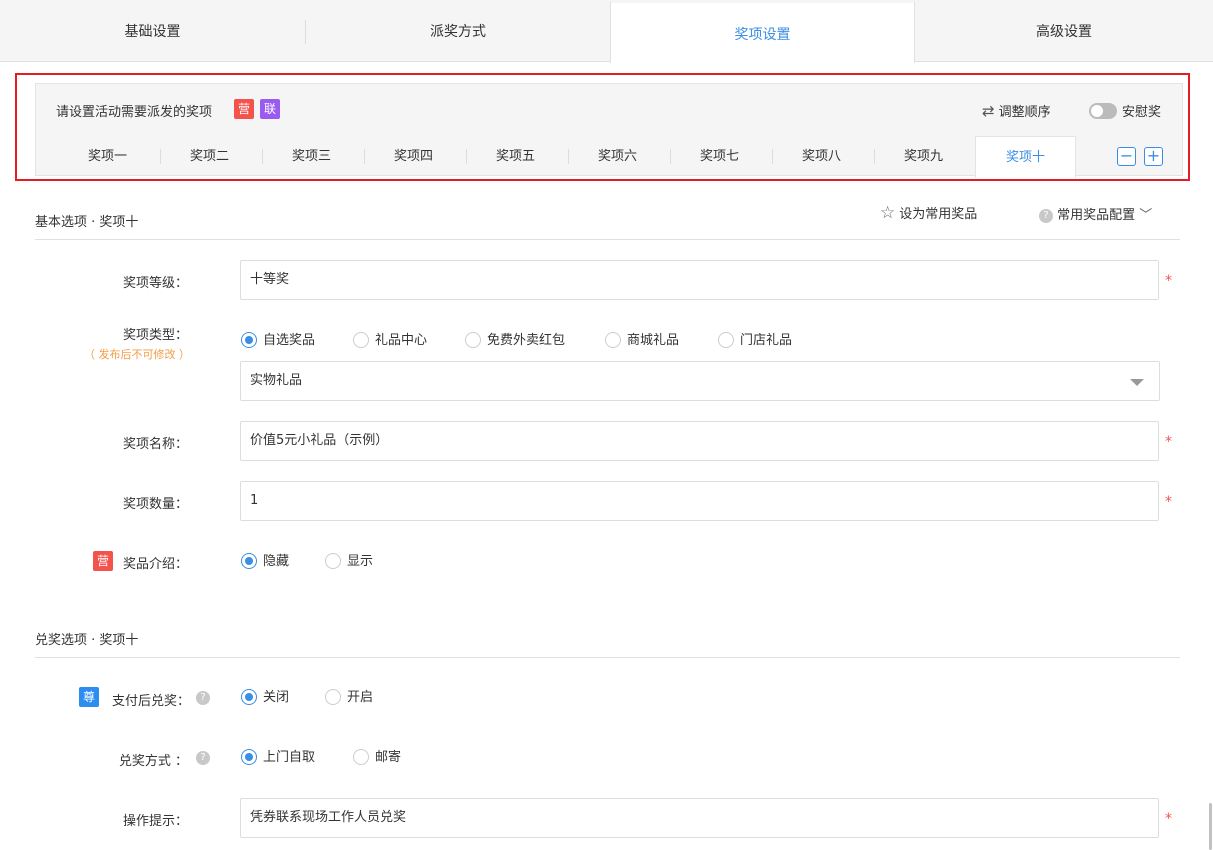 This screenshot has width=1213, height=850. I want to click on swap-icon: ⇄, so click(988, 111).